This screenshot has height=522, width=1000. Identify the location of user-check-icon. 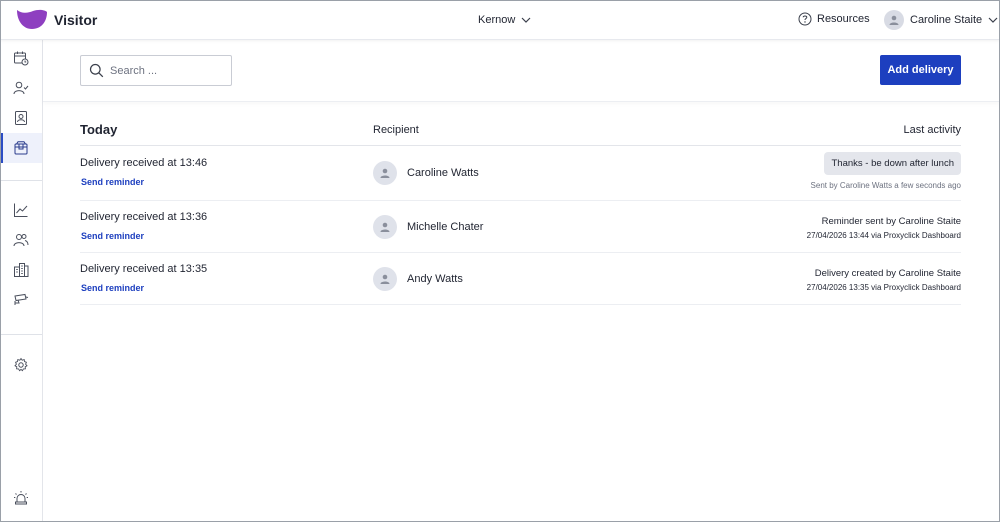
(21, 88).